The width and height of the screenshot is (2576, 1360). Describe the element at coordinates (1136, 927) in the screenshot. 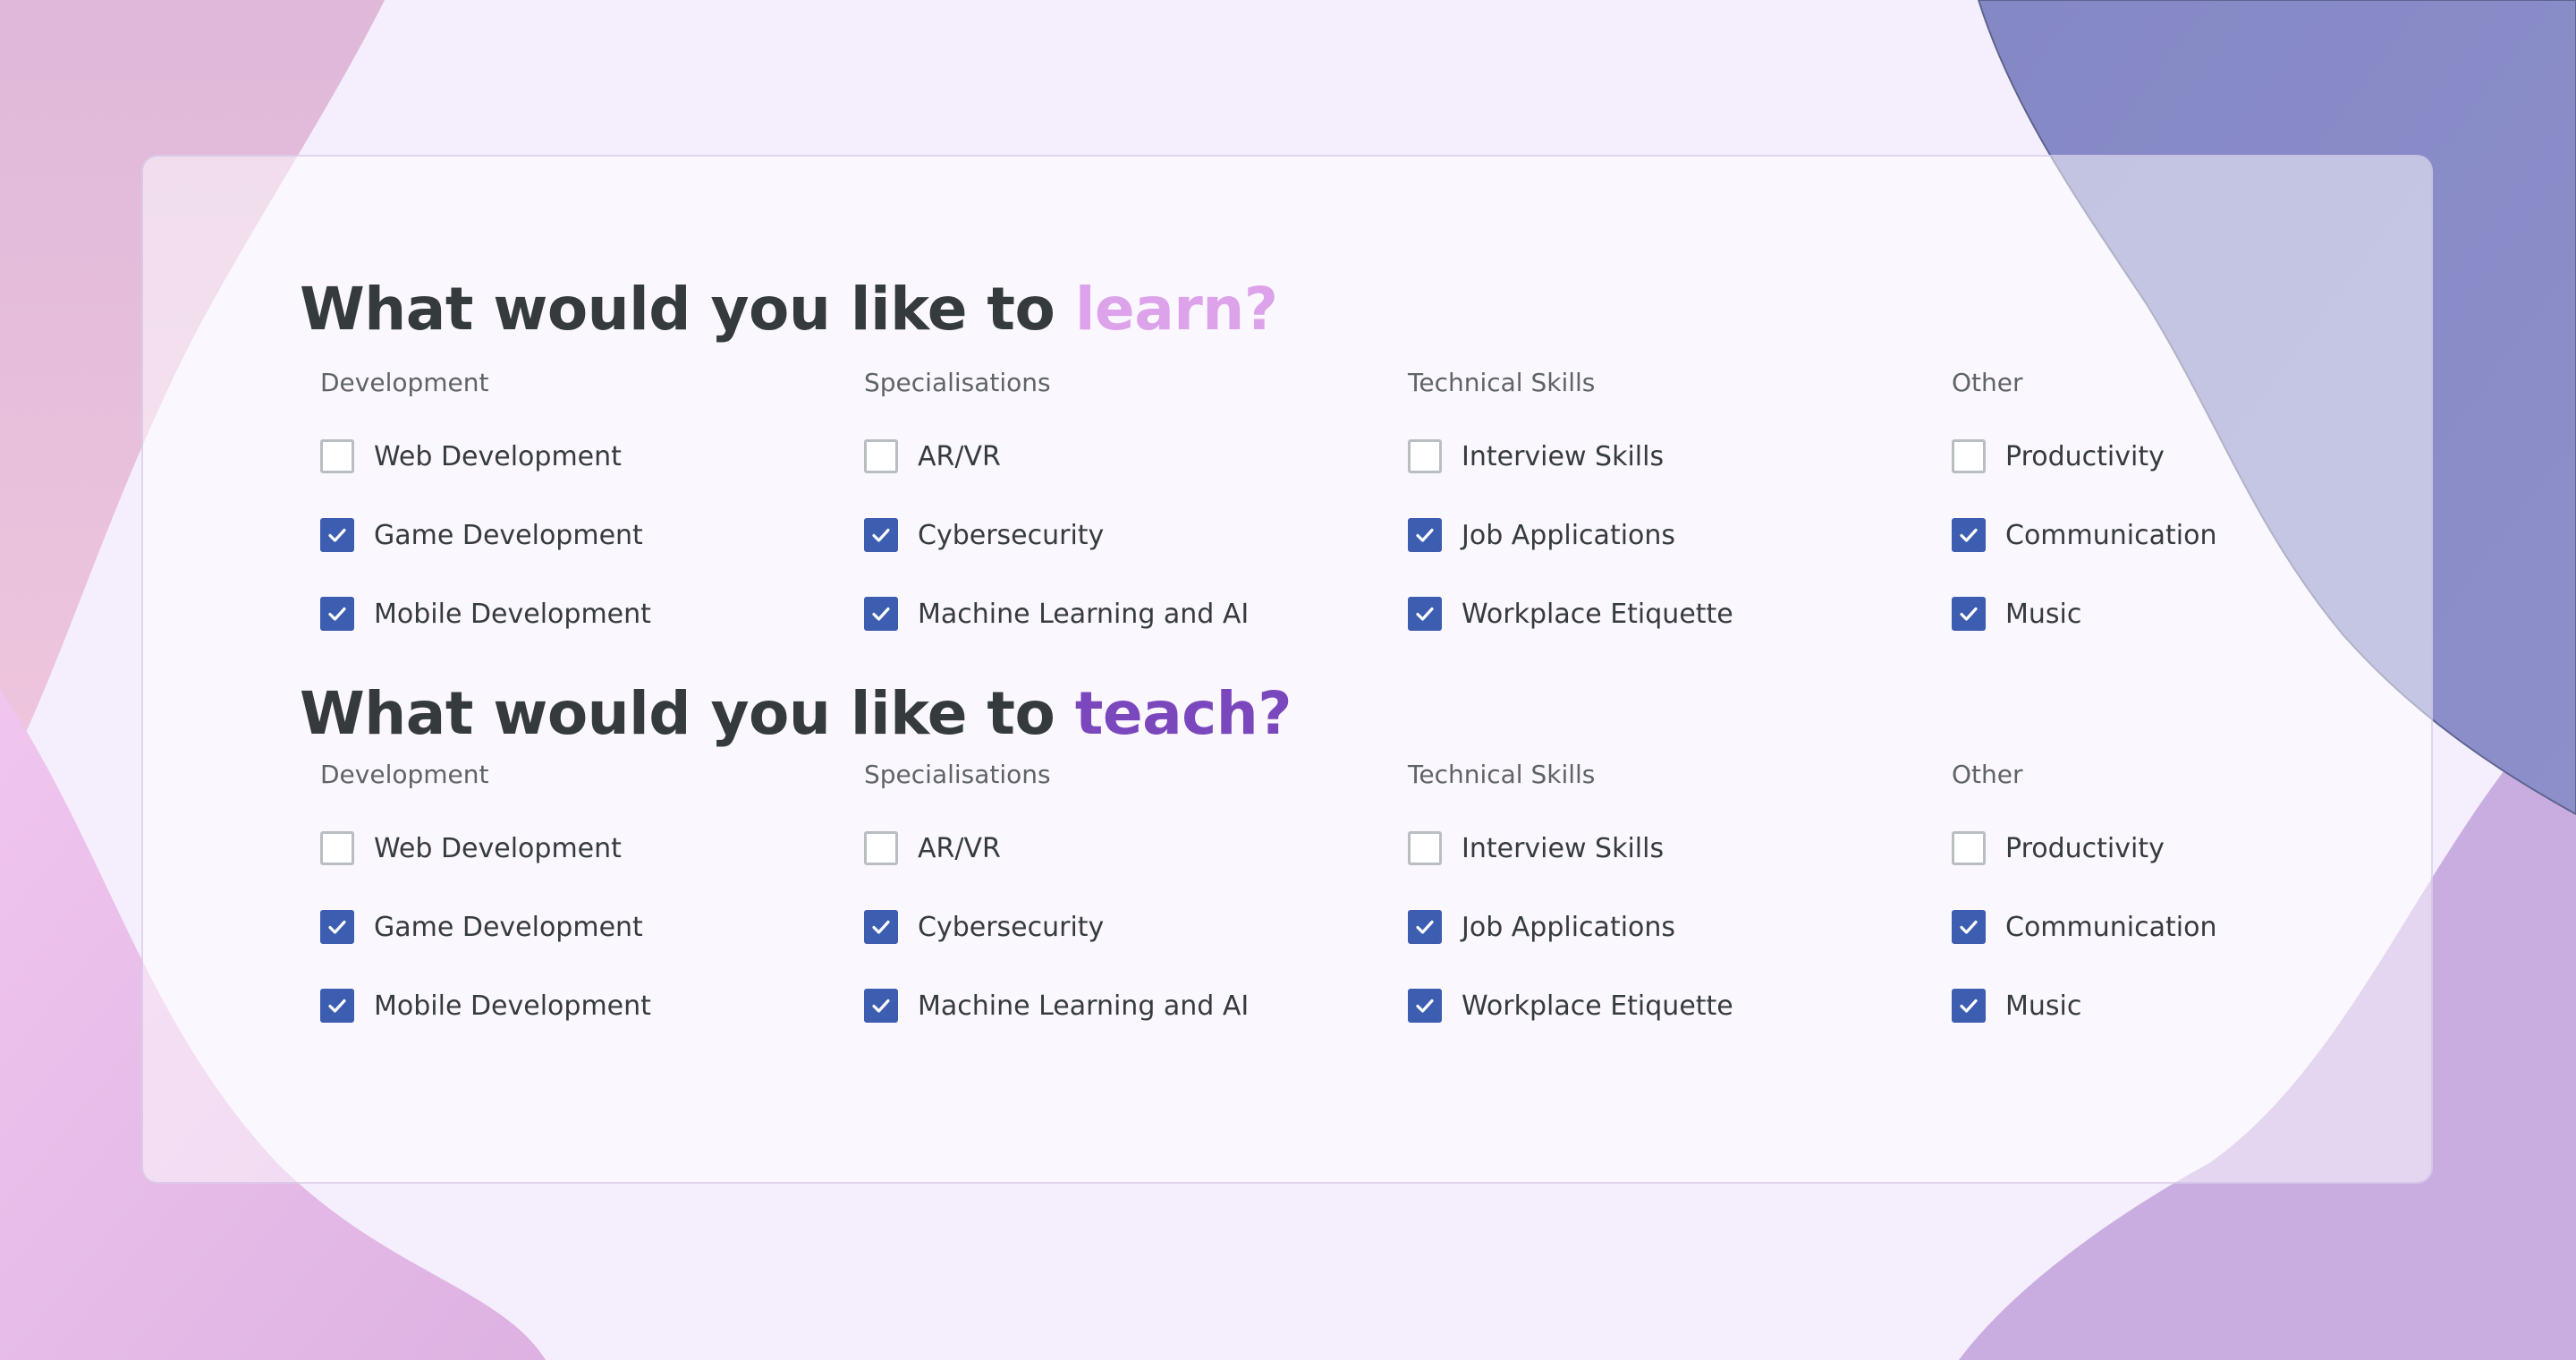

I see `teach-option-cybersecurity: Cybersecurity` at that location.